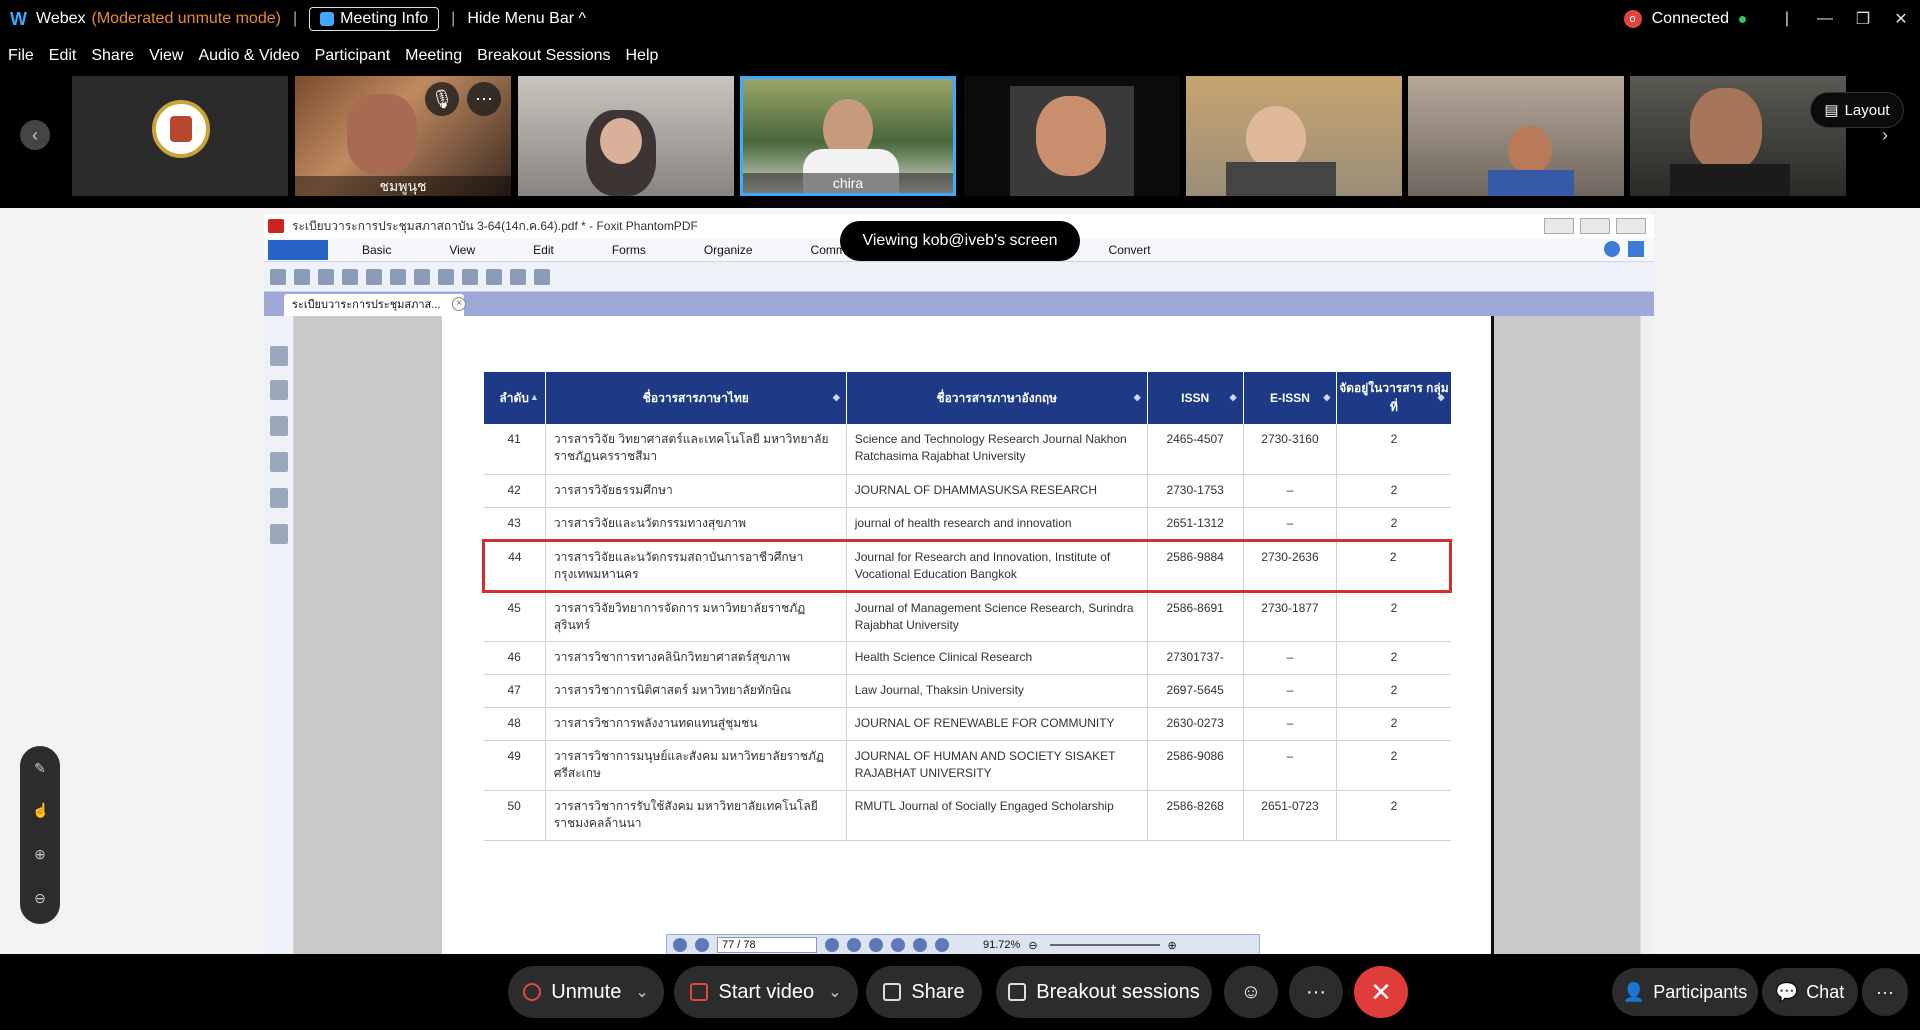 The height and width of the screenshot is (1030, 1920). What do you see at coordinates (1104, 945) in the screenshot?
I see `zoom-slider` at bounding box center [1104, 945].